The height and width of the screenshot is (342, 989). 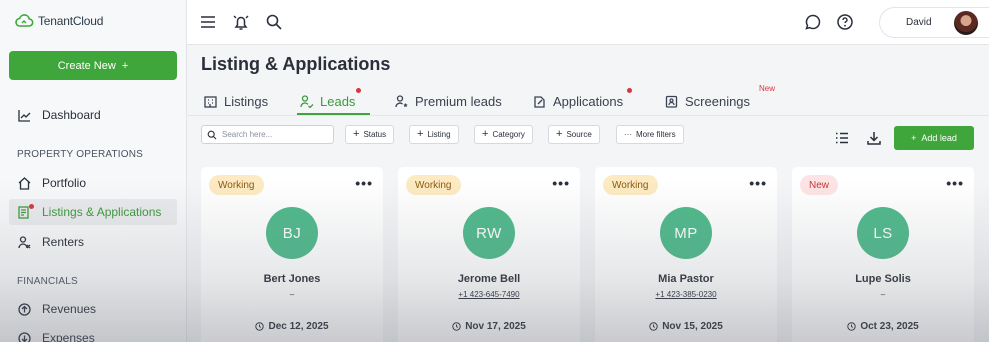 I want to click on new-badge: New, so click(x=767, y=88).